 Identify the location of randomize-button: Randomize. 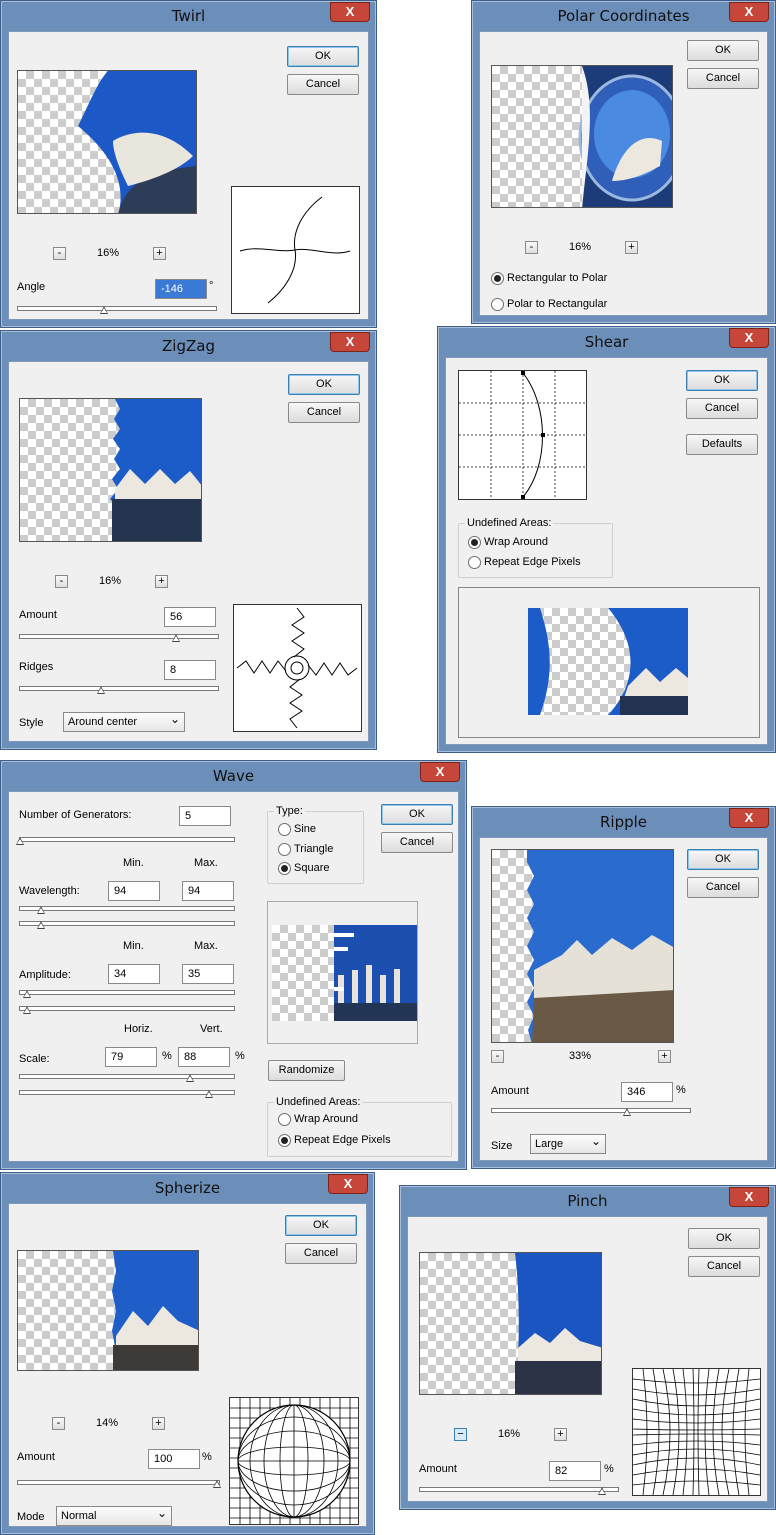
(306, 1070).